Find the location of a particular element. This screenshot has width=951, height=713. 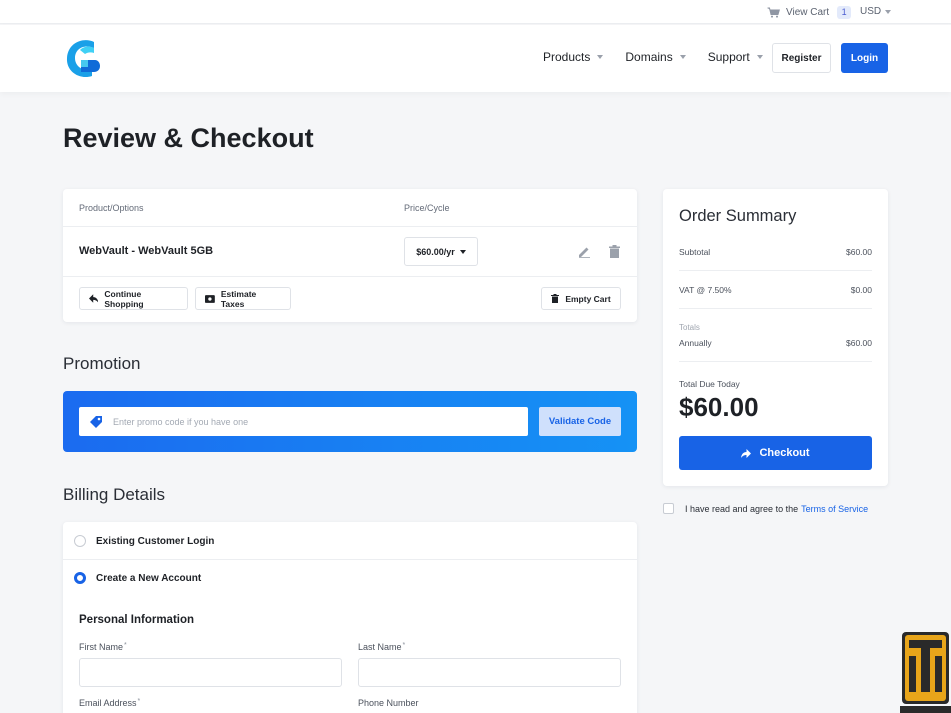

order-summary-title: Order Summary is located at coordinates (738, 216).